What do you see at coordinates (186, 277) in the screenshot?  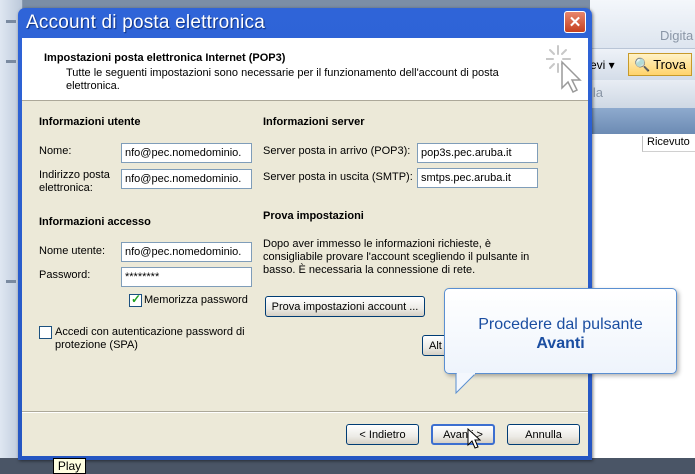 I see `password-field: ********` at bounding box center [186, 277].